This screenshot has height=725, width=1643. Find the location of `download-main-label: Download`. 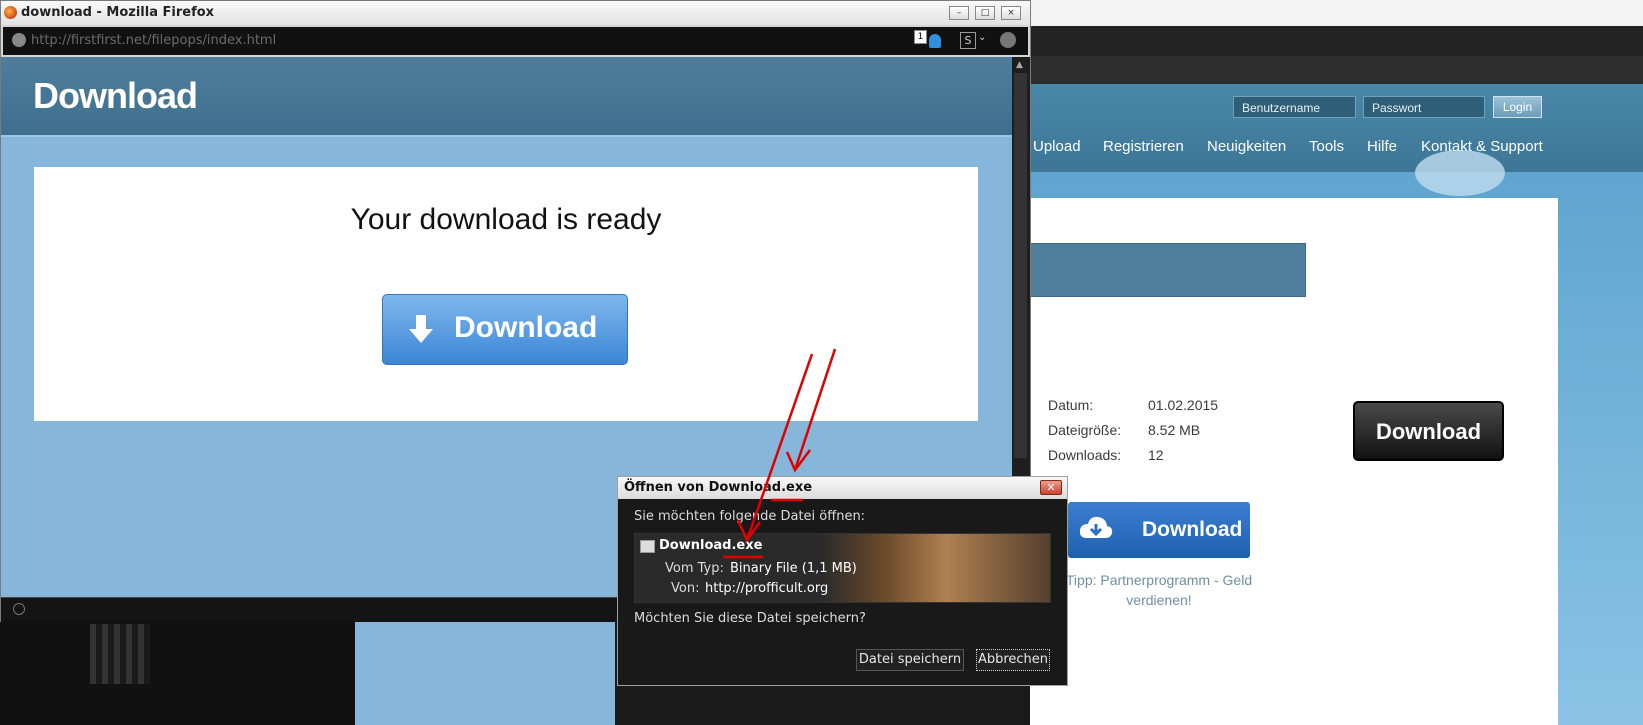

download-main-label: Download is located at coordinates (526, 327).